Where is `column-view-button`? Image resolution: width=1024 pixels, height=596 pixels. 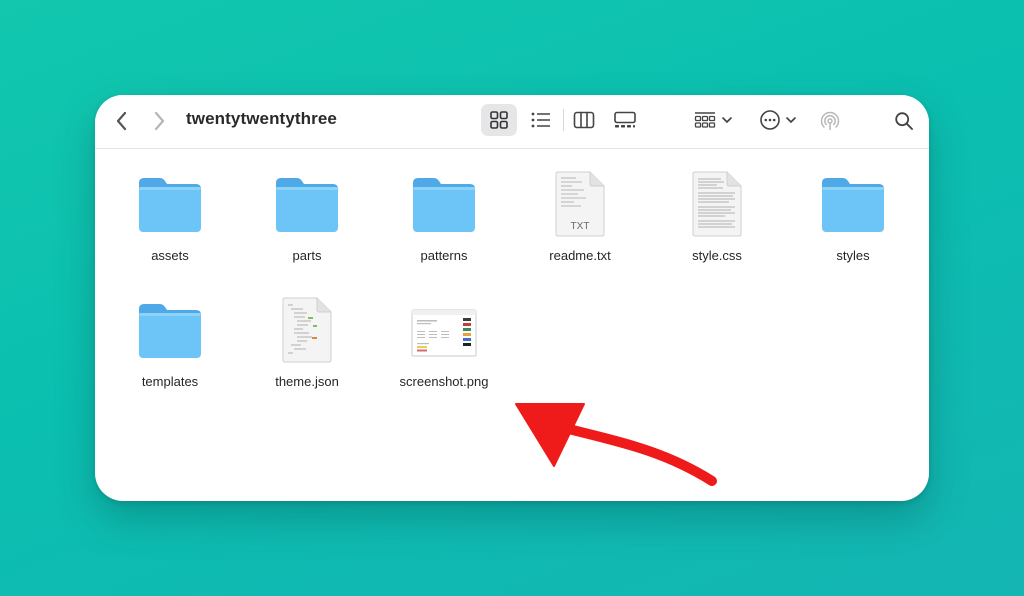 column-view-button is located at coordinates (584, 120).